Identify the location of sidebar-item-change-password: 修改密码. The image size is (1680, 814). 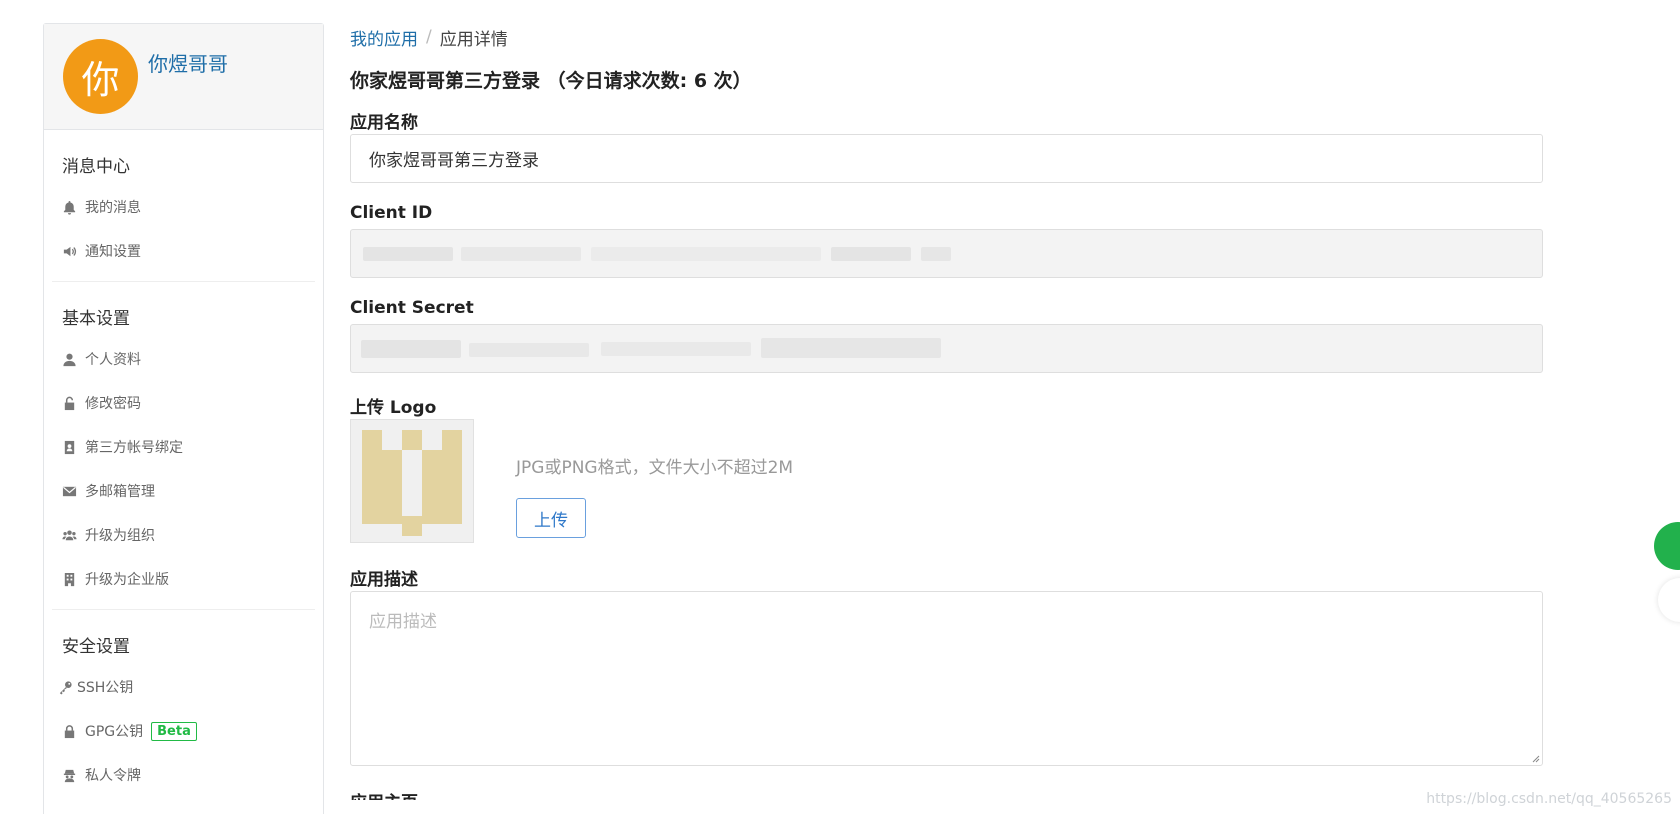
(183, 403).